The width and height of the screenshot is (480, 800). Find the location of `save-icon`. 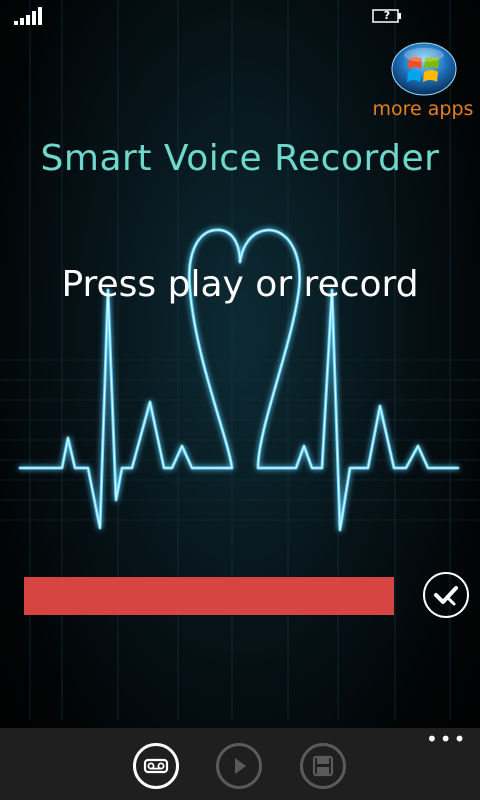

save-icon is located at coordinates (323, 766).